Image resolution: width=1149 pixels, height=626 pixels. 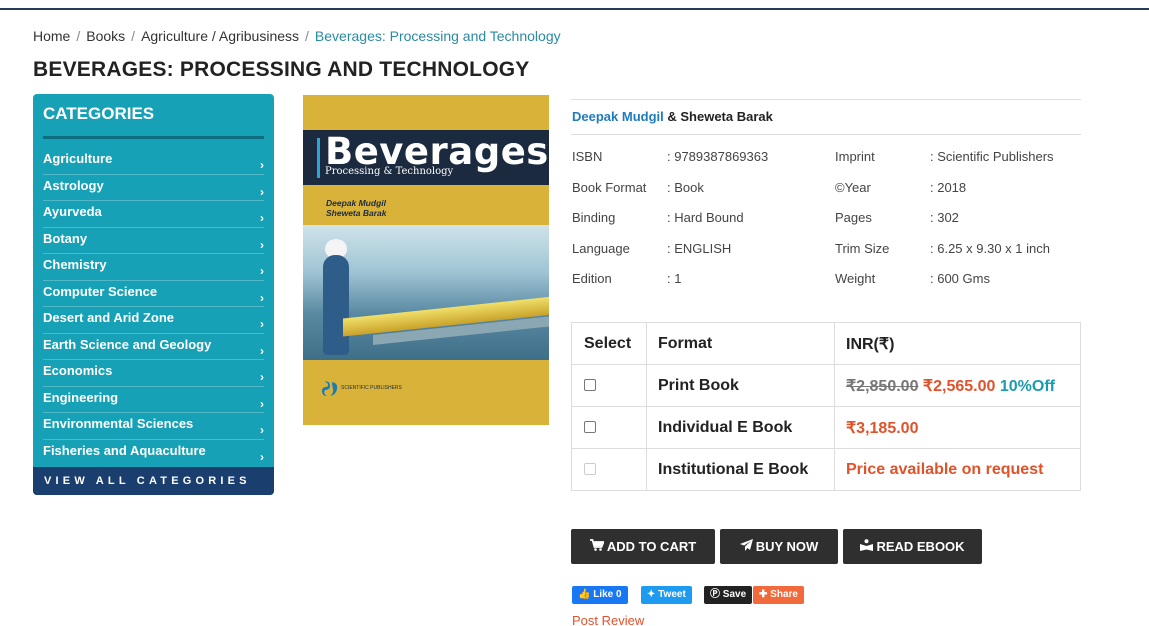 I want to click on pinterest-save-button: Ⓟ Save, so click(x=728, y=595).